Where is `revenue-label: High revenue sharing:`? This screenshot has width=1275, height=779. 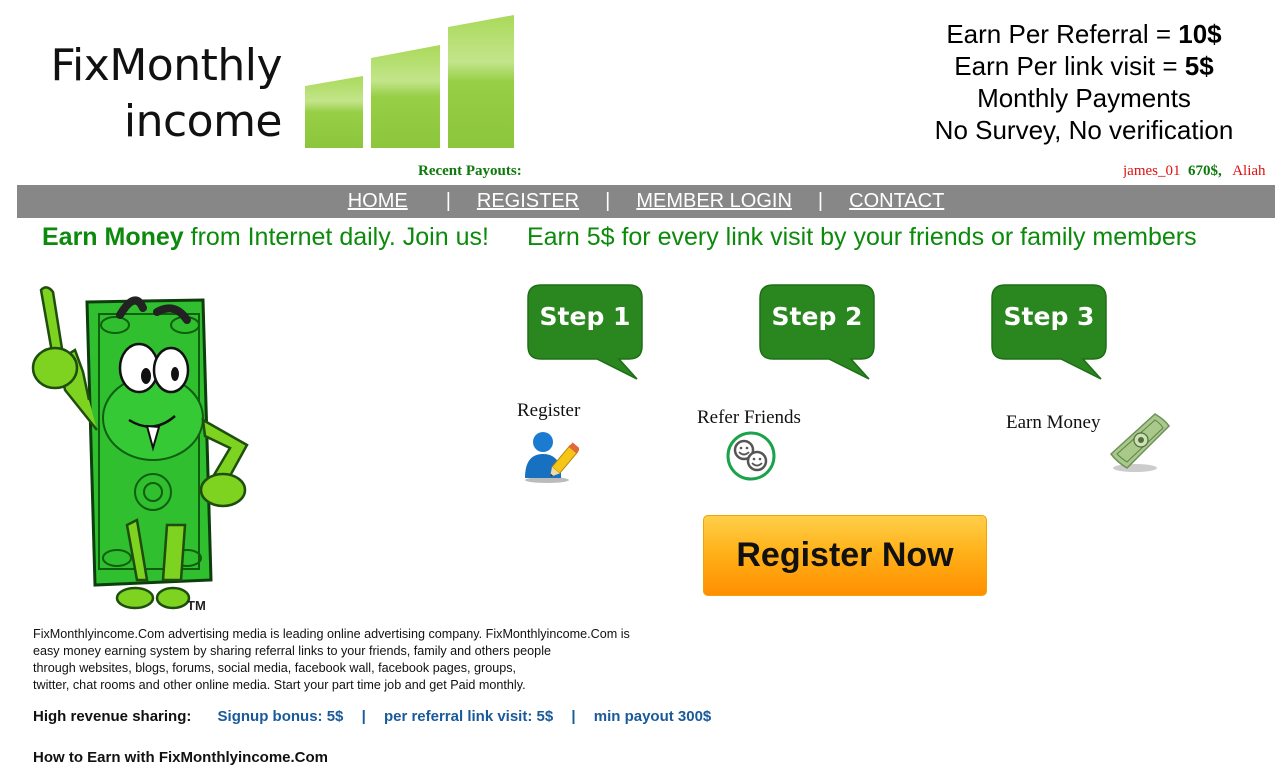 revenue-label: High revenue sharing: is located at coordinates (112, 716).